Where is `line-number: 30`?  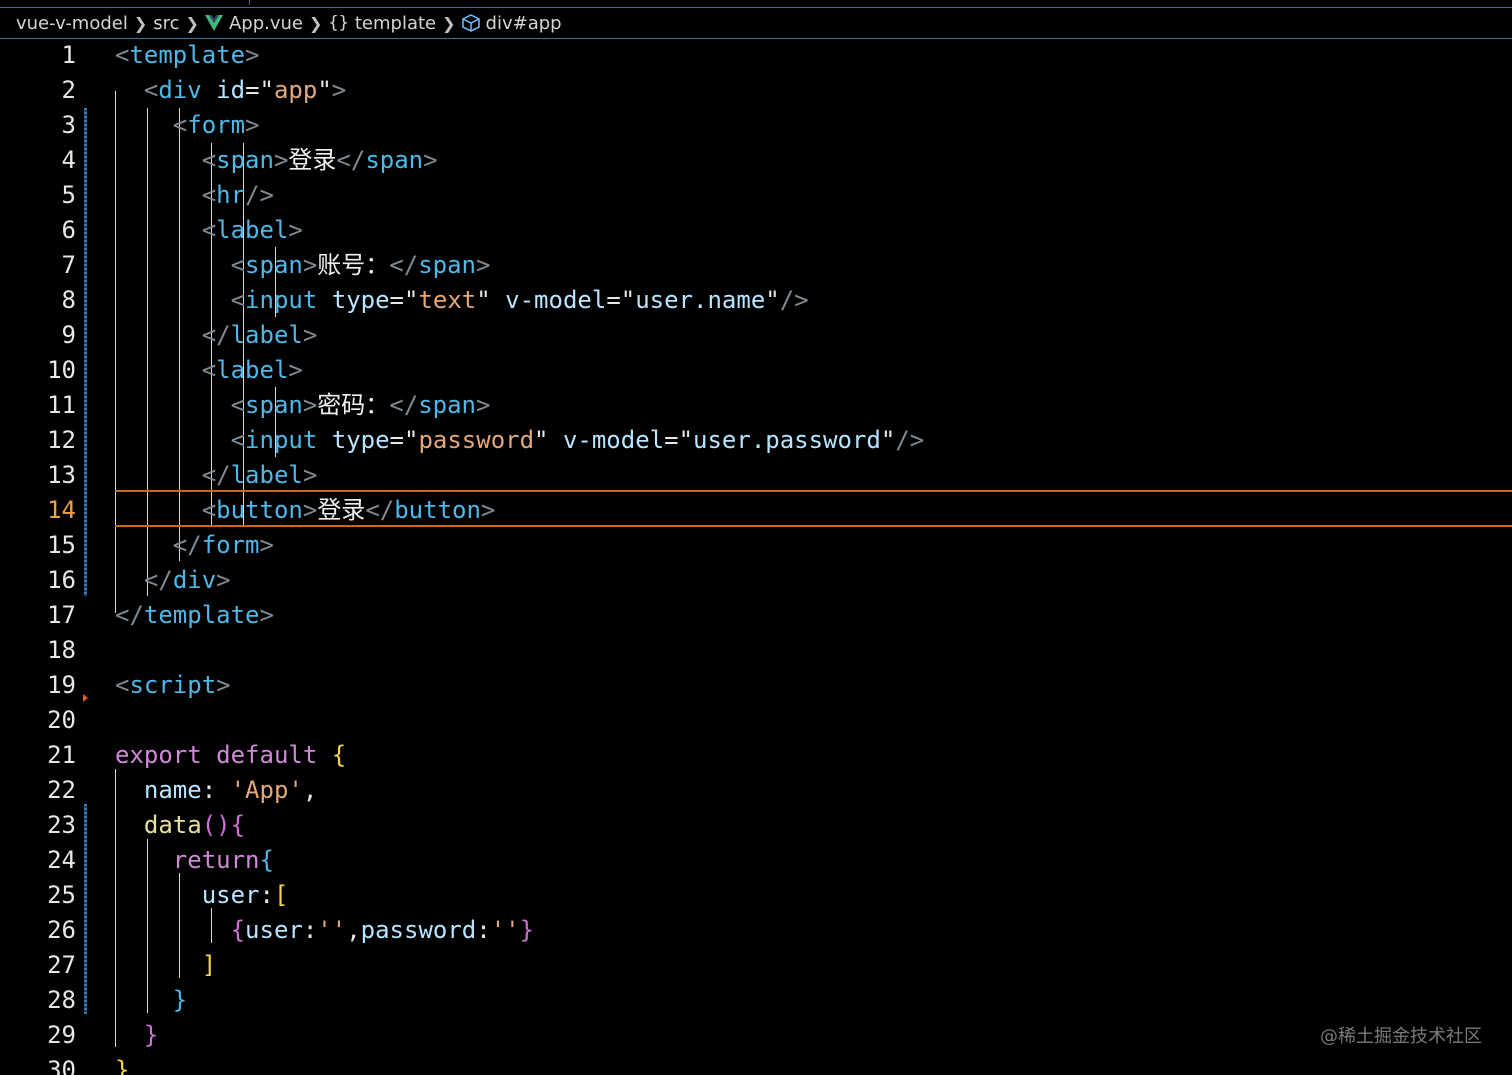 line-number: 30 is located at coordinates (61, 1065).